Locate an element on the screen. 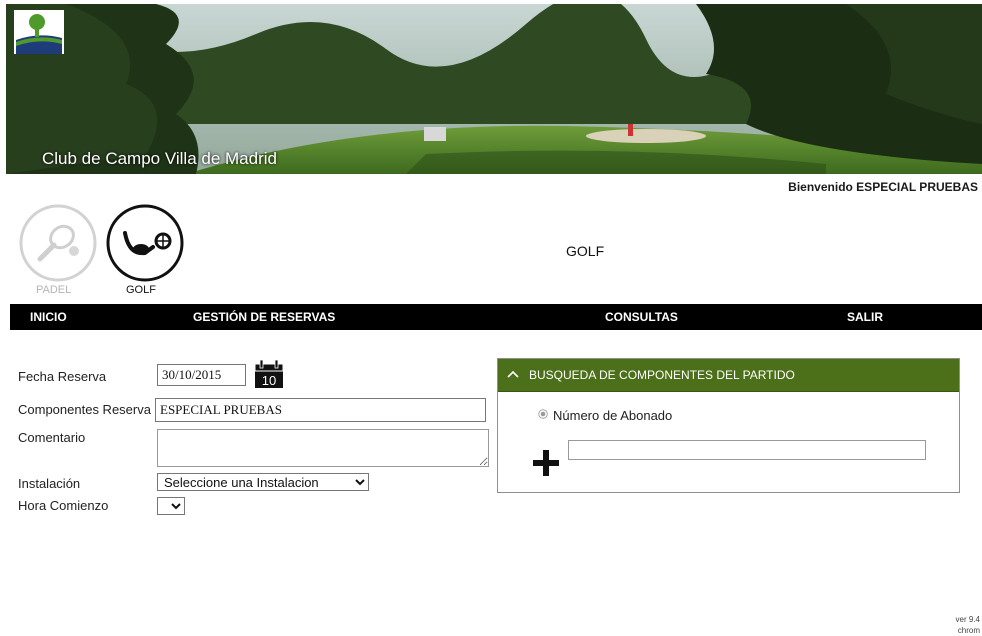  welcome-message: Bienvenido ESPECIAL PRUEBAS is located at coordinates (883, 187).